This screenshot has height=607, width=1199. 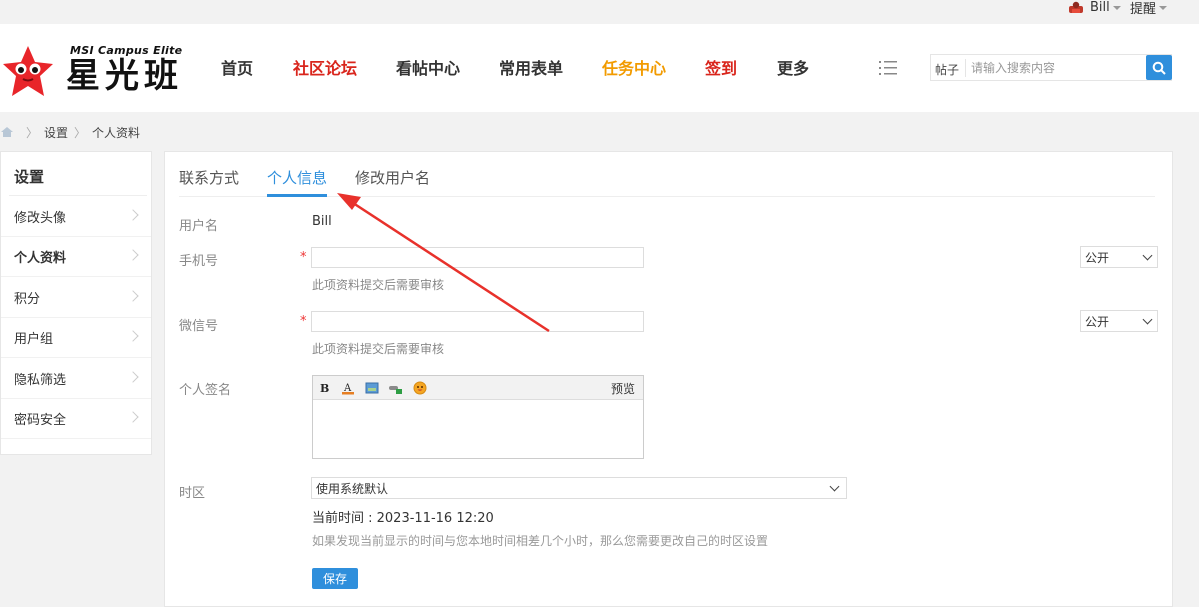 What do you see at coordinates (531, 69) in the screenshot?
I see `nav-common-forms: 常用表单` at bounding box center [531, 69].